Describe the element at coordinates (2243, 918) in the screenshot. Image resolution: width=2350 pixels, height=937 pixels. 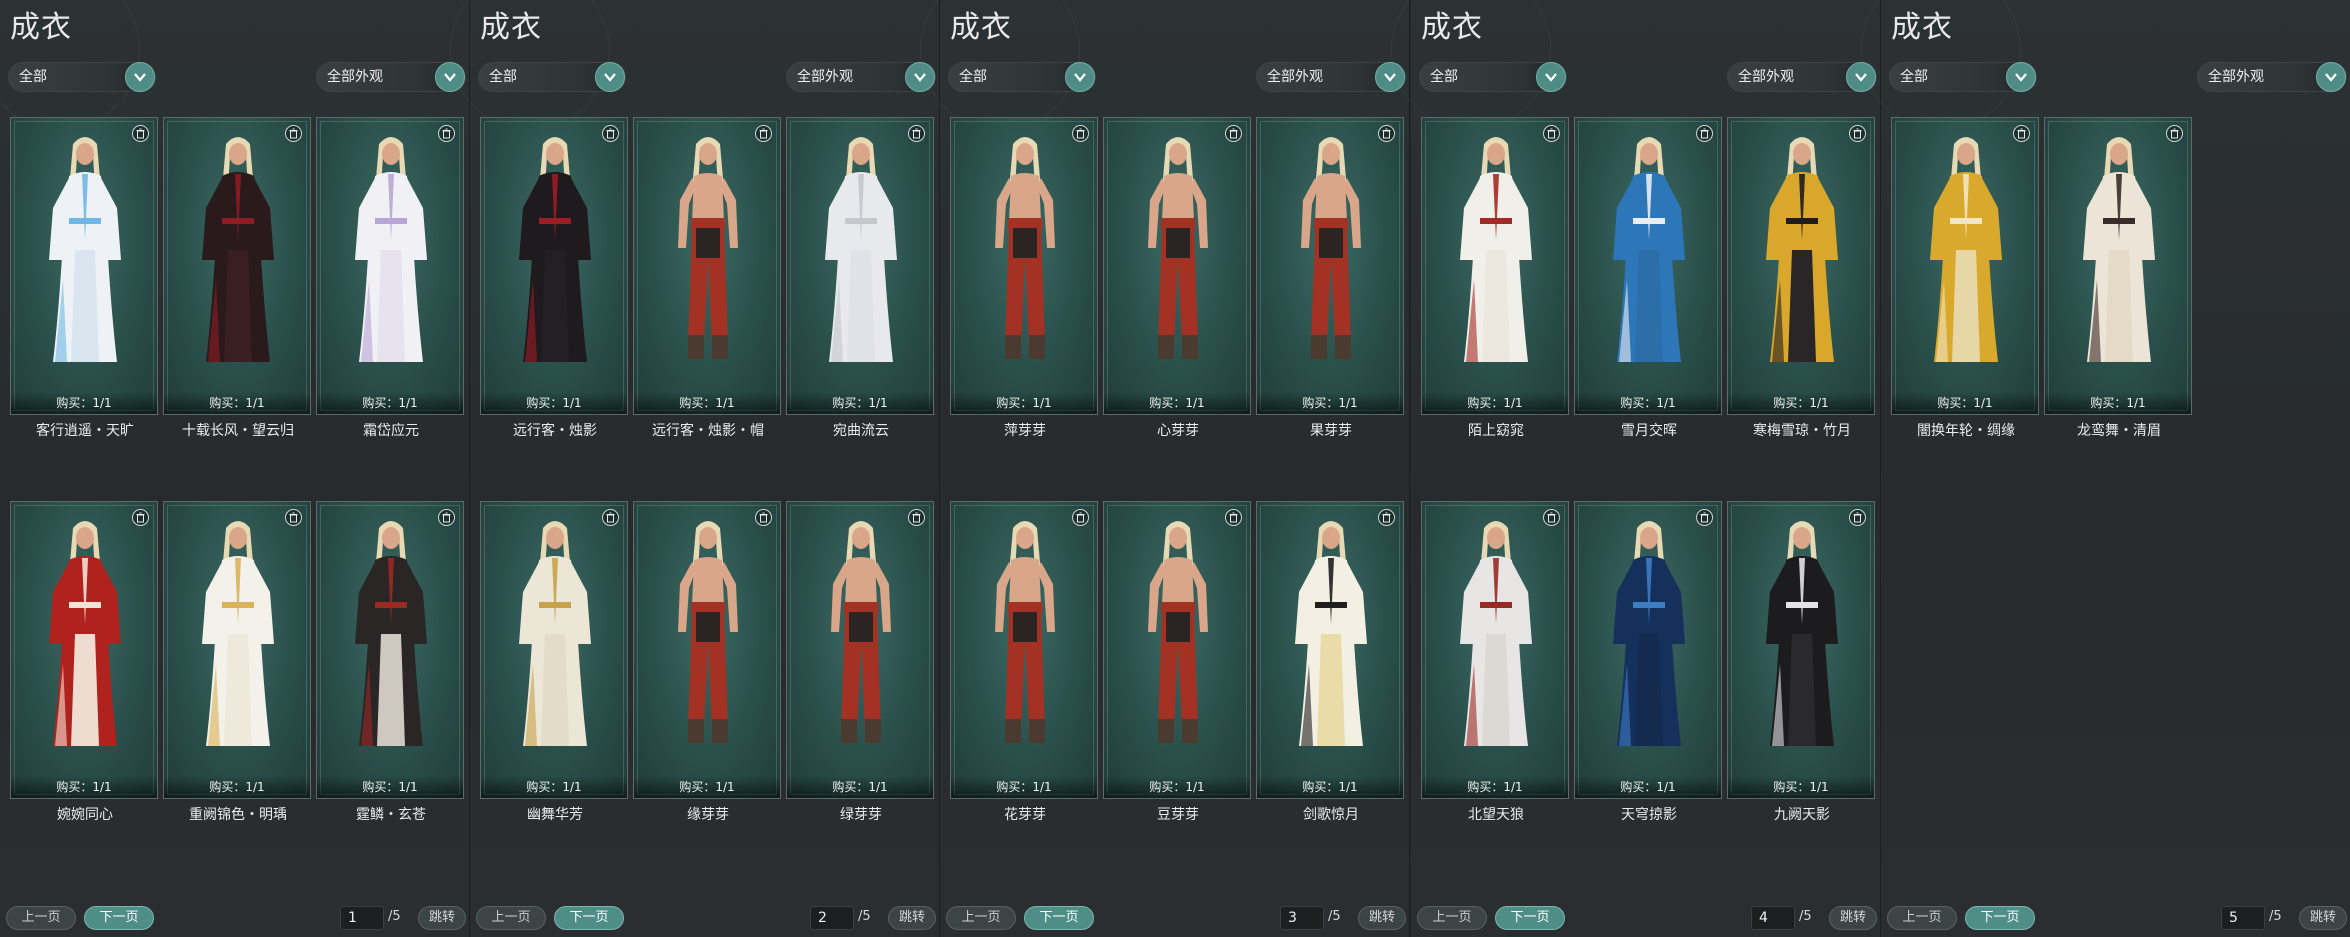
I see `page-number-input: 5` at that location.